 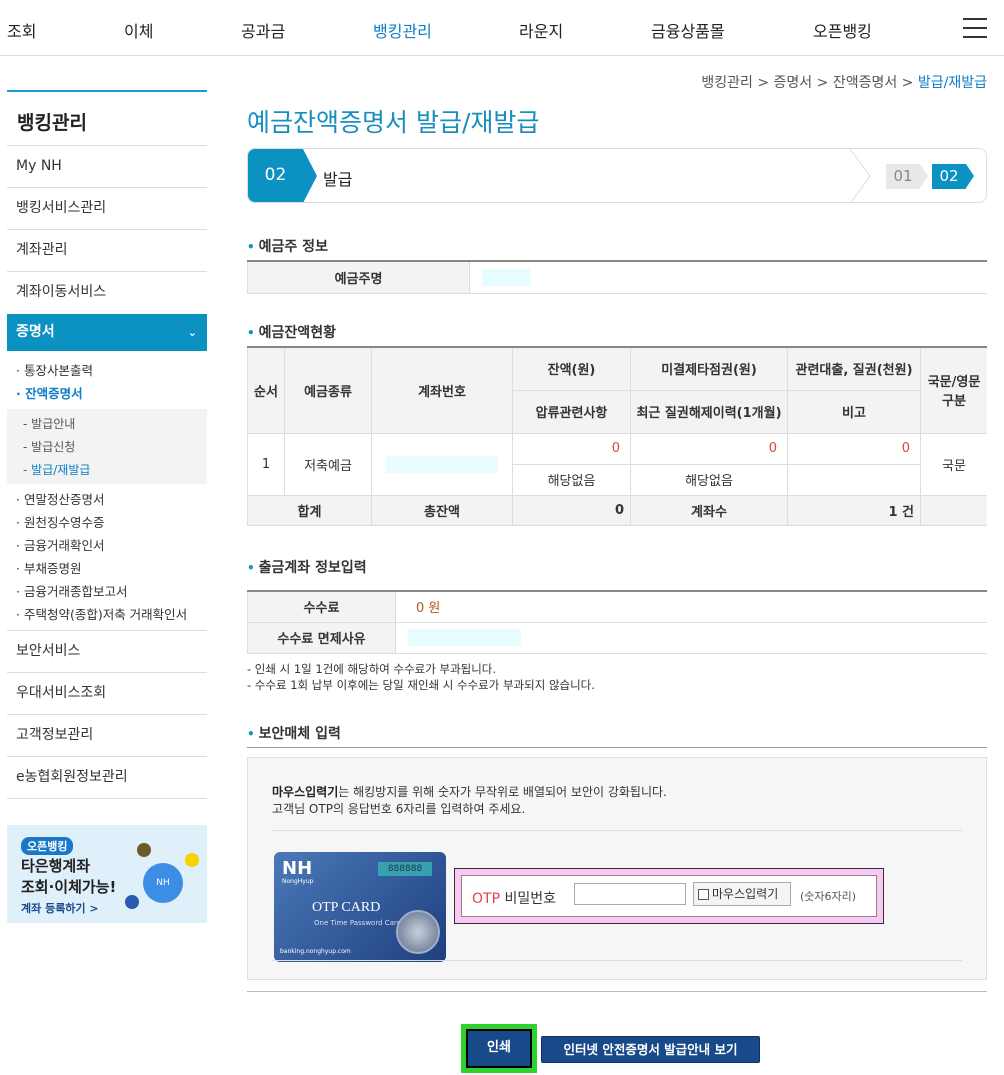 What do you see at coordinates (328, 464) in the screenshot?
I see `cell-deposit-type: 저축예금` at bounding box center [328, 464].